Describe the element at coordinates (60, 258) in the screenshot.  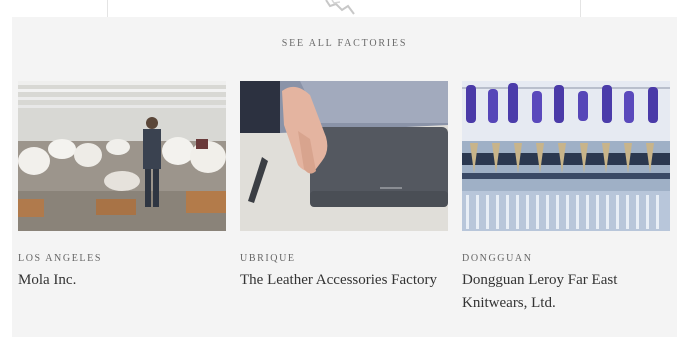
I see `factory-city: LOS ANGELES` at that location.